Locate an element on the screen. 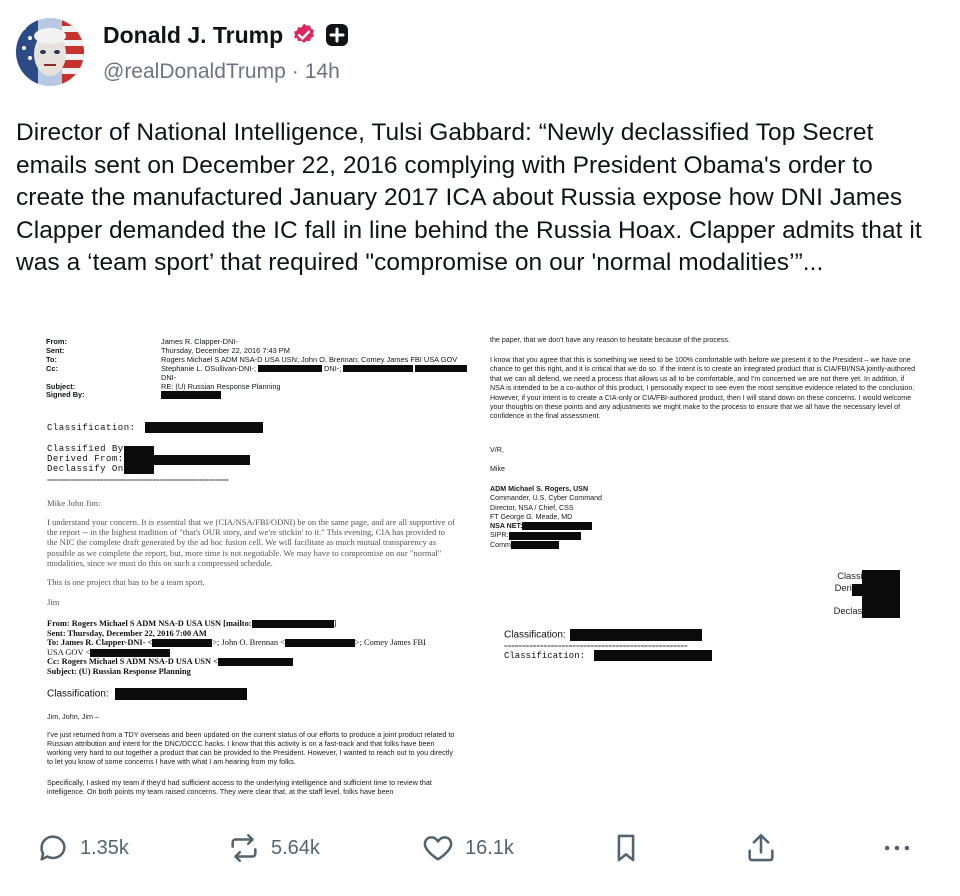 The height and width of the screenshot is (896, 960). fwd-to-1: To: James R. Clapper-DNI- < is located at coordinates (100, 643).